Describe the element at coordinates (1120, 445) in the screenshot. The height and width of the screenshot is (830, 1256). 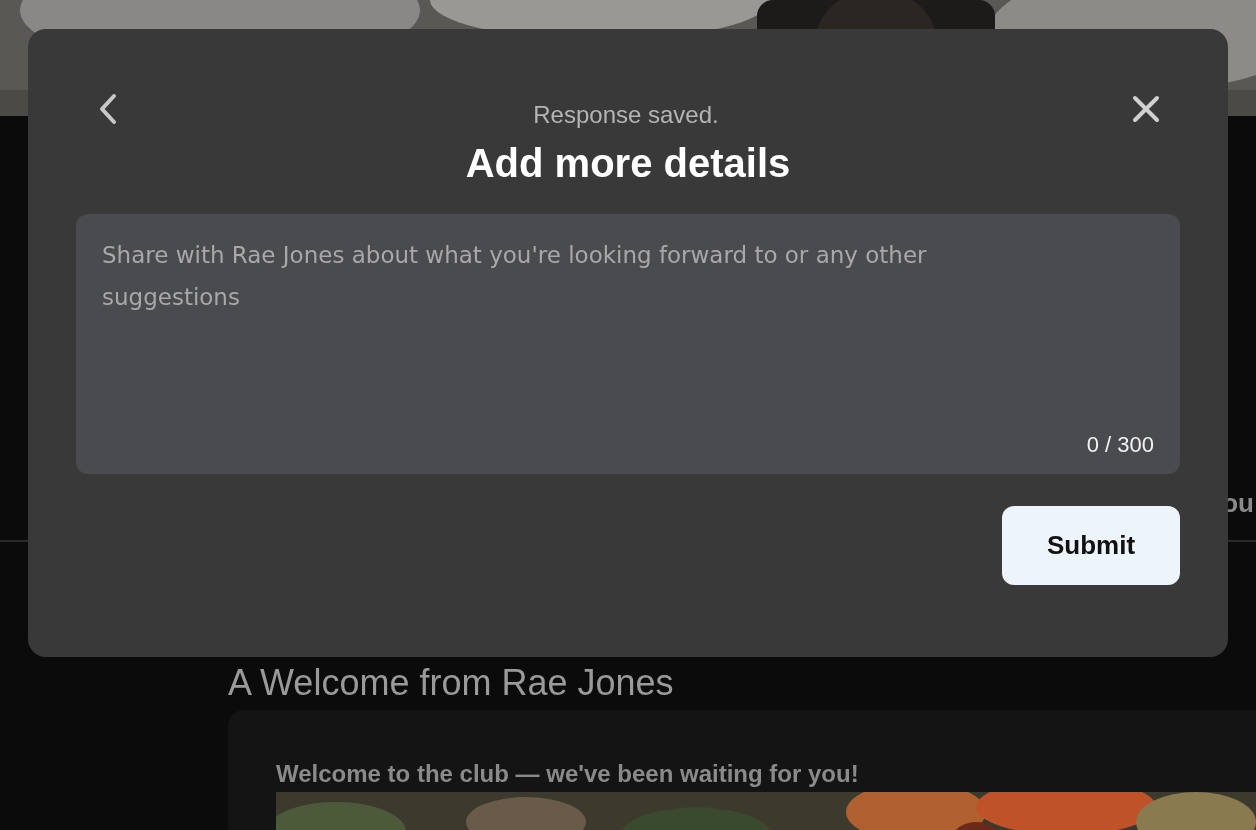
I see `character-counter: 0 / 300` at that location.